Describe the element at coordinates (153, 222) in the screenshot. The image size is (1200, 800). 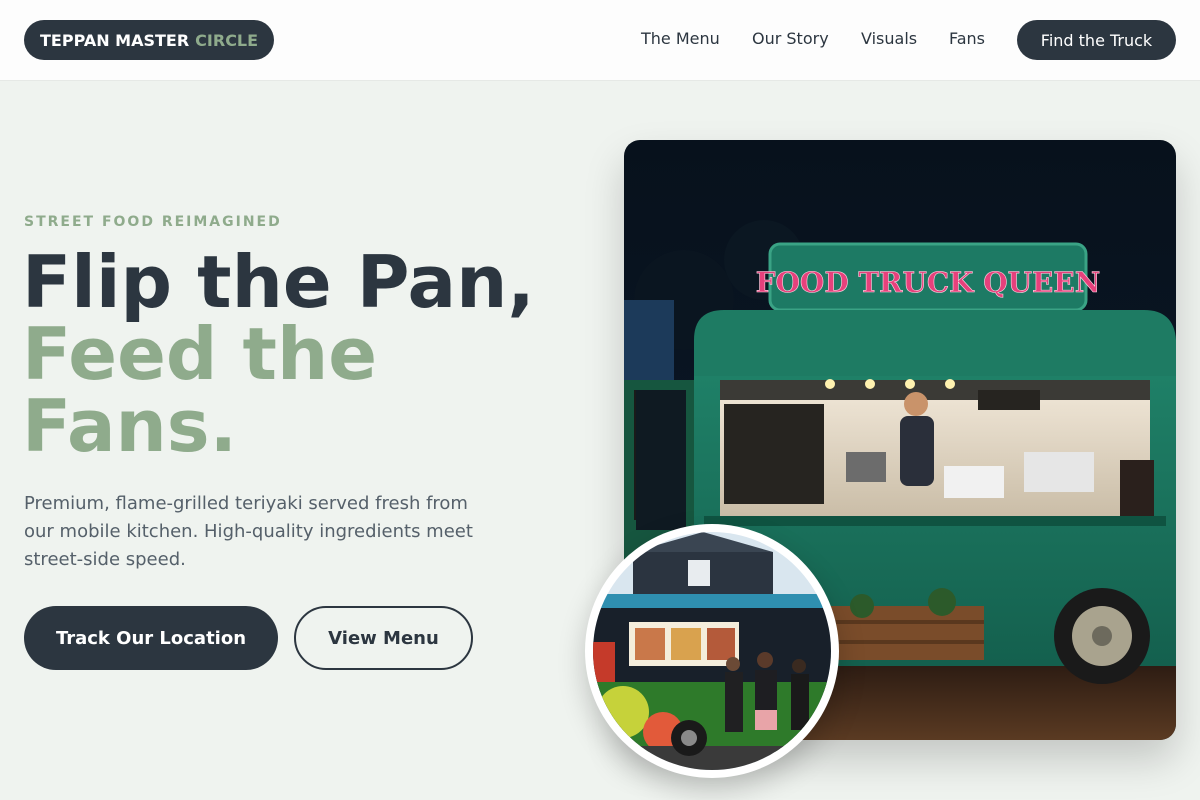
I see `hero-eyebrow: STREET FOOD REIMAGINED` at that location.